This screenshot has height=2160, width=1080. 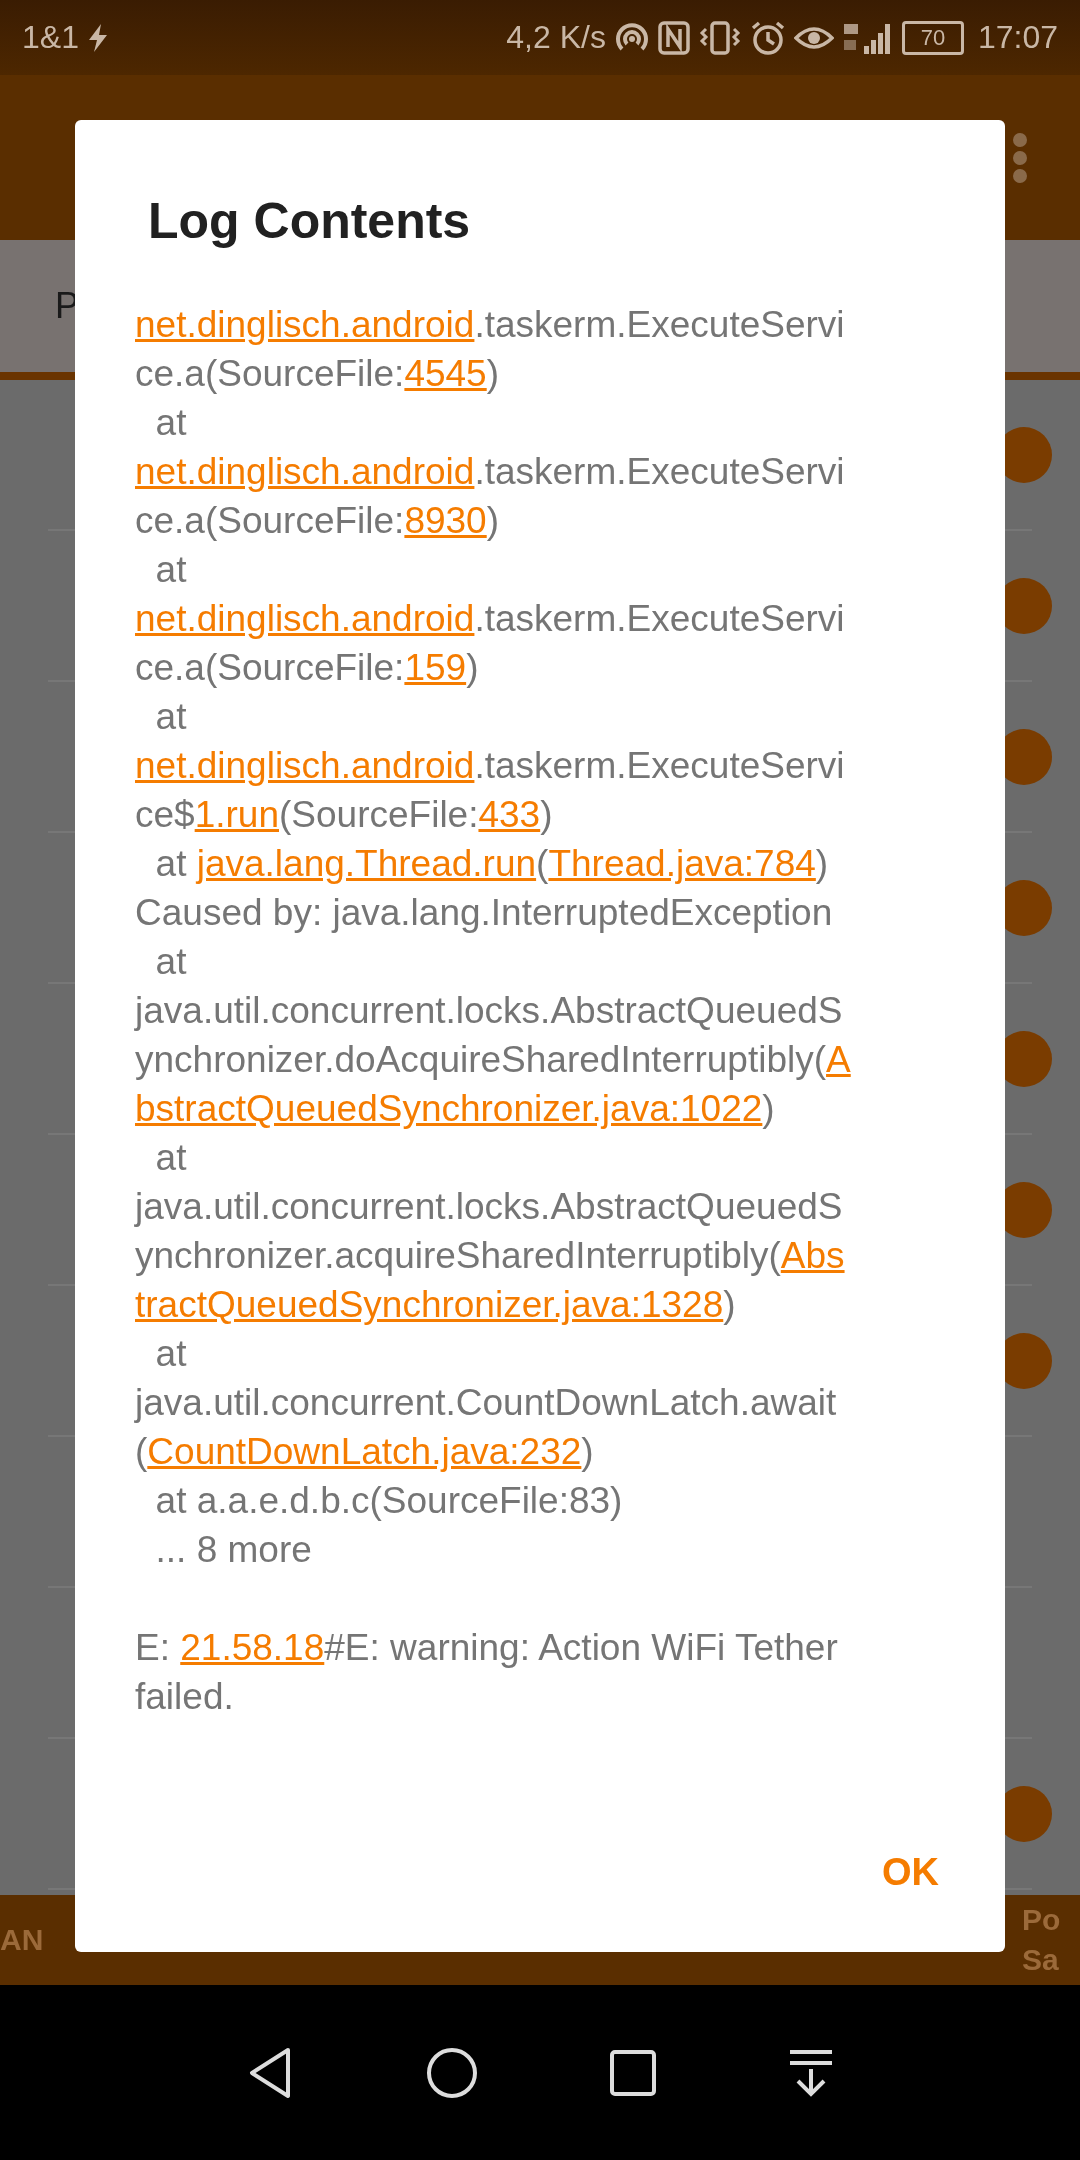 I want to click on log-line: java.util.concurrent.CountDownLatch.await, so click(x=486, y=1403).